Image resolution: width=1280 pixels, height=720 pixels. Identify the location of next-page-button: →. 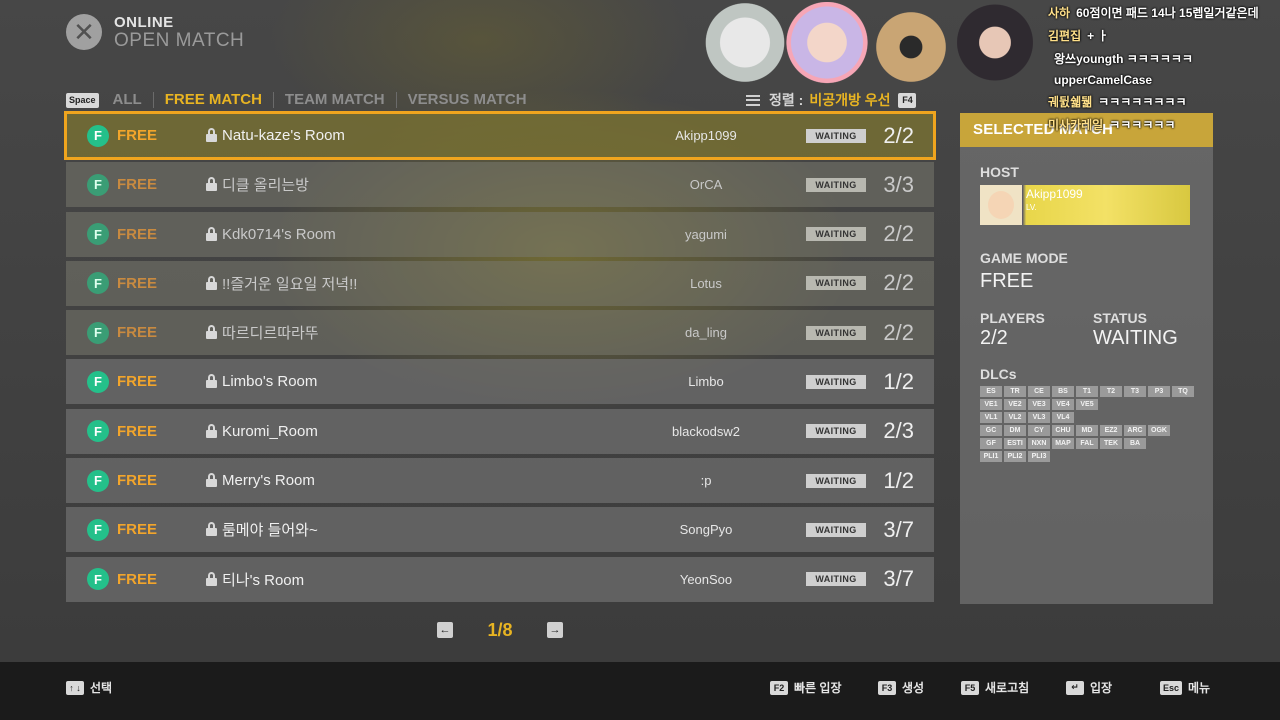
(555, 630).